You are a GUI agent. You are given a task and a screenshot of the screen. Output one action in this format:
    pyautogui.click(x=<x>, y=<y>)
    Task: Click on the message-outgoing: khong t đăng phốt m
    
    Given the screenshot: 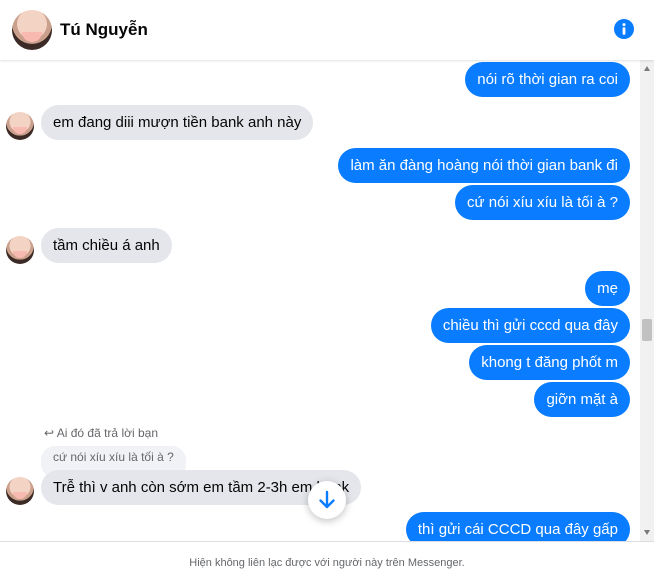 What is the action you would take?
    pyautogui.click(x=549, y=362)
    